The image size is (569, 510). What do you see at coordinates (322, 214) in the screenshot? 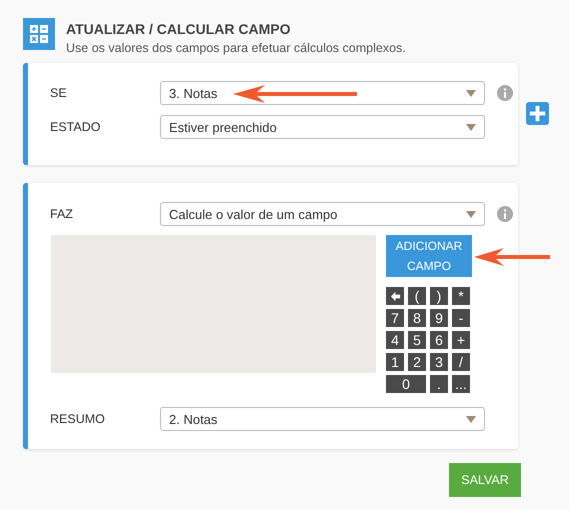
I see `select-field: Calcule o valor de um campo` at bounding box center [322, 214].